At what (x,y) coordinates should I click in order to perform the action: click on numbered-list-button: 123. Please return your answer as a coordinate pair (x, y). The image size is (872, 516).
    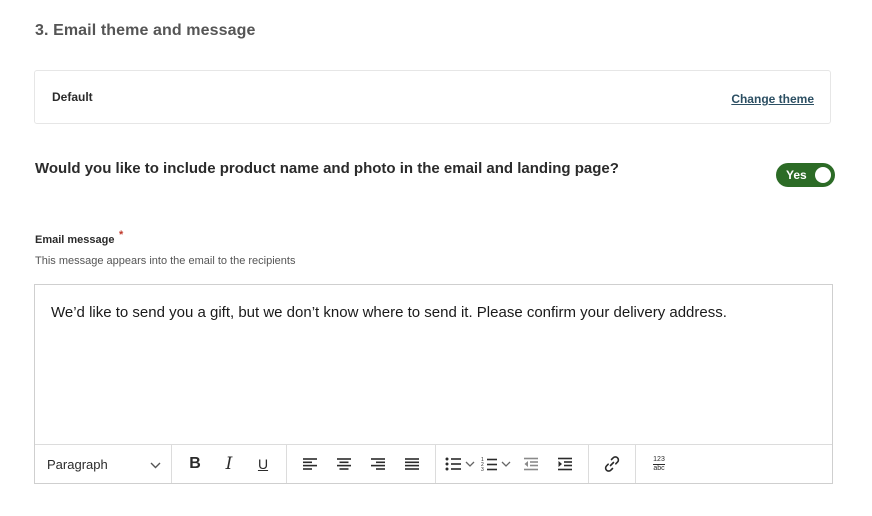
    Looking at the image, I should click on (496, 464).